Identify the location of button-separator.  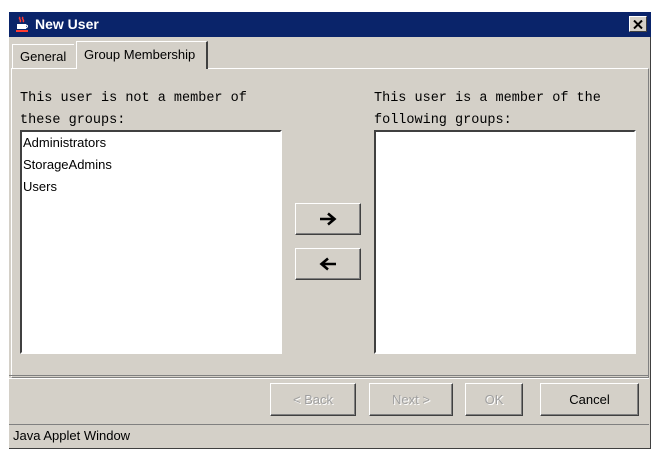
(329, 377).